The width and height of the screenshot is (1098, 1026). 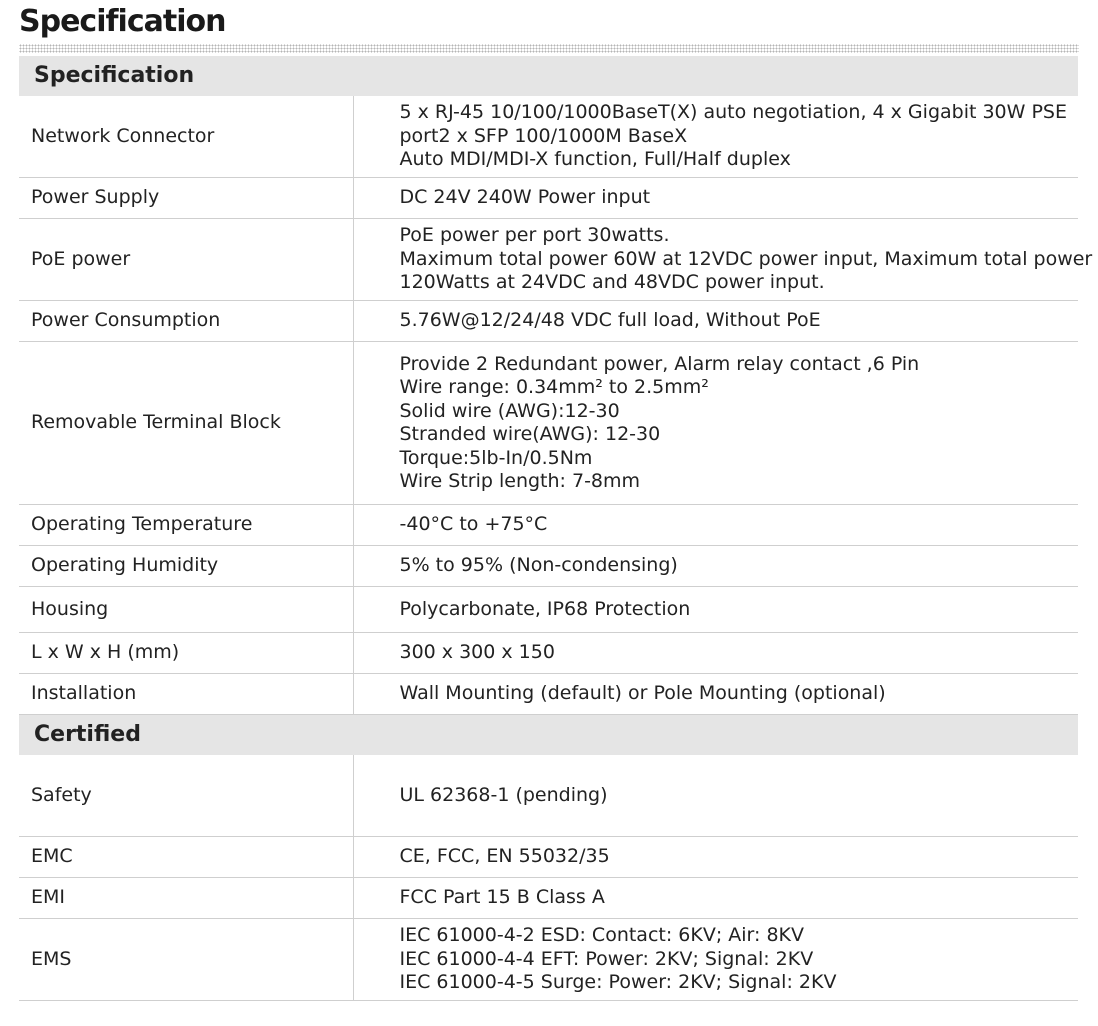 I want to click on spec-value-line: Torque:5lb-In/0.5Nm, so click(x=496, y=457).